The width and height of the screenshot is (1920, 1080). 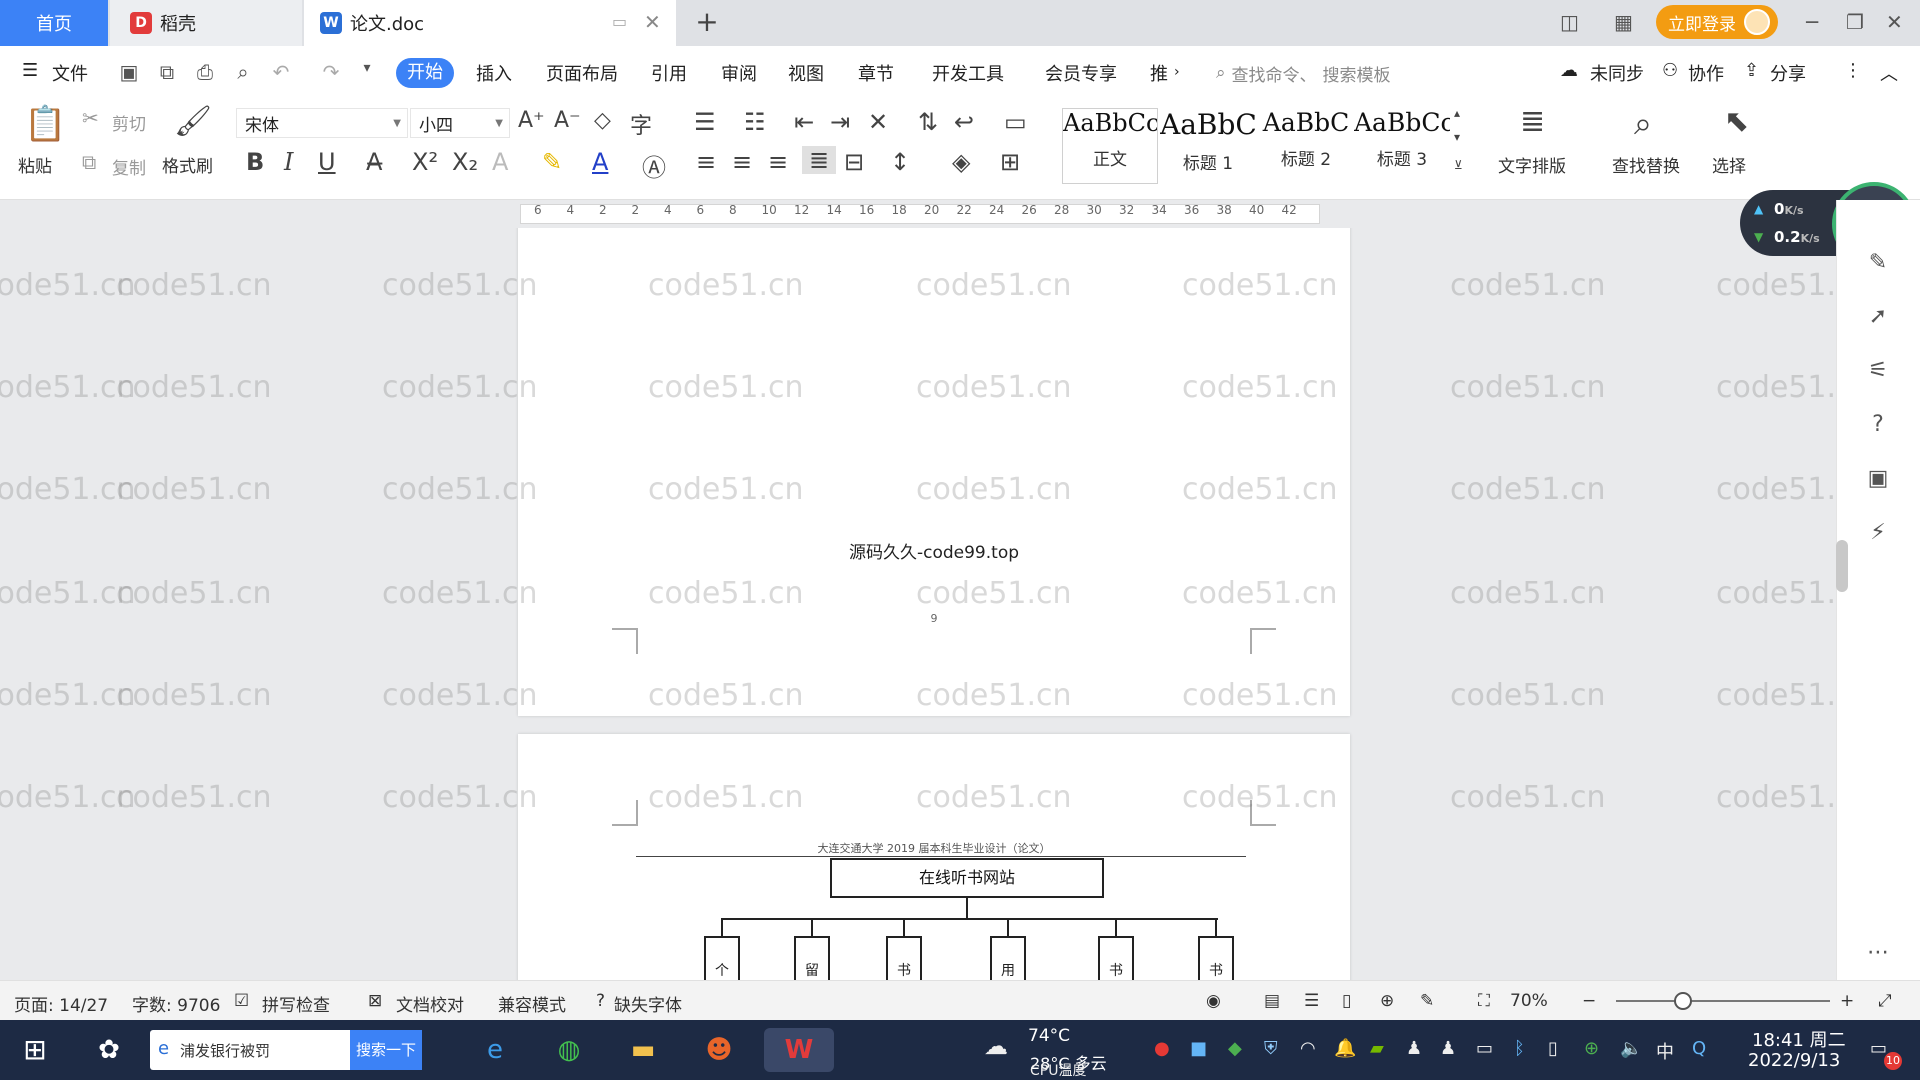 What do you see at coordinates (1847, 1001) in the screenshot?
I see `zoom-in-icon: +` at bounding box center [1847, 1001].